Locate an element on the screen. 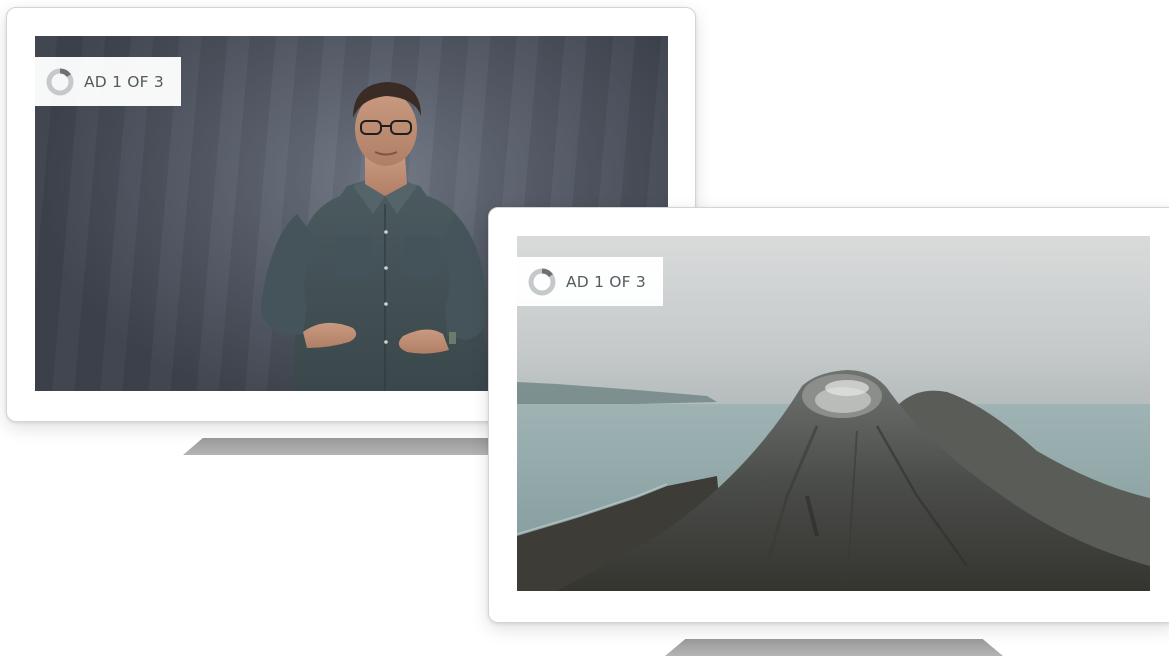 The height and width of the screenshot is (656, 1169). tv-stand-left is located at coordinates (348, 446).